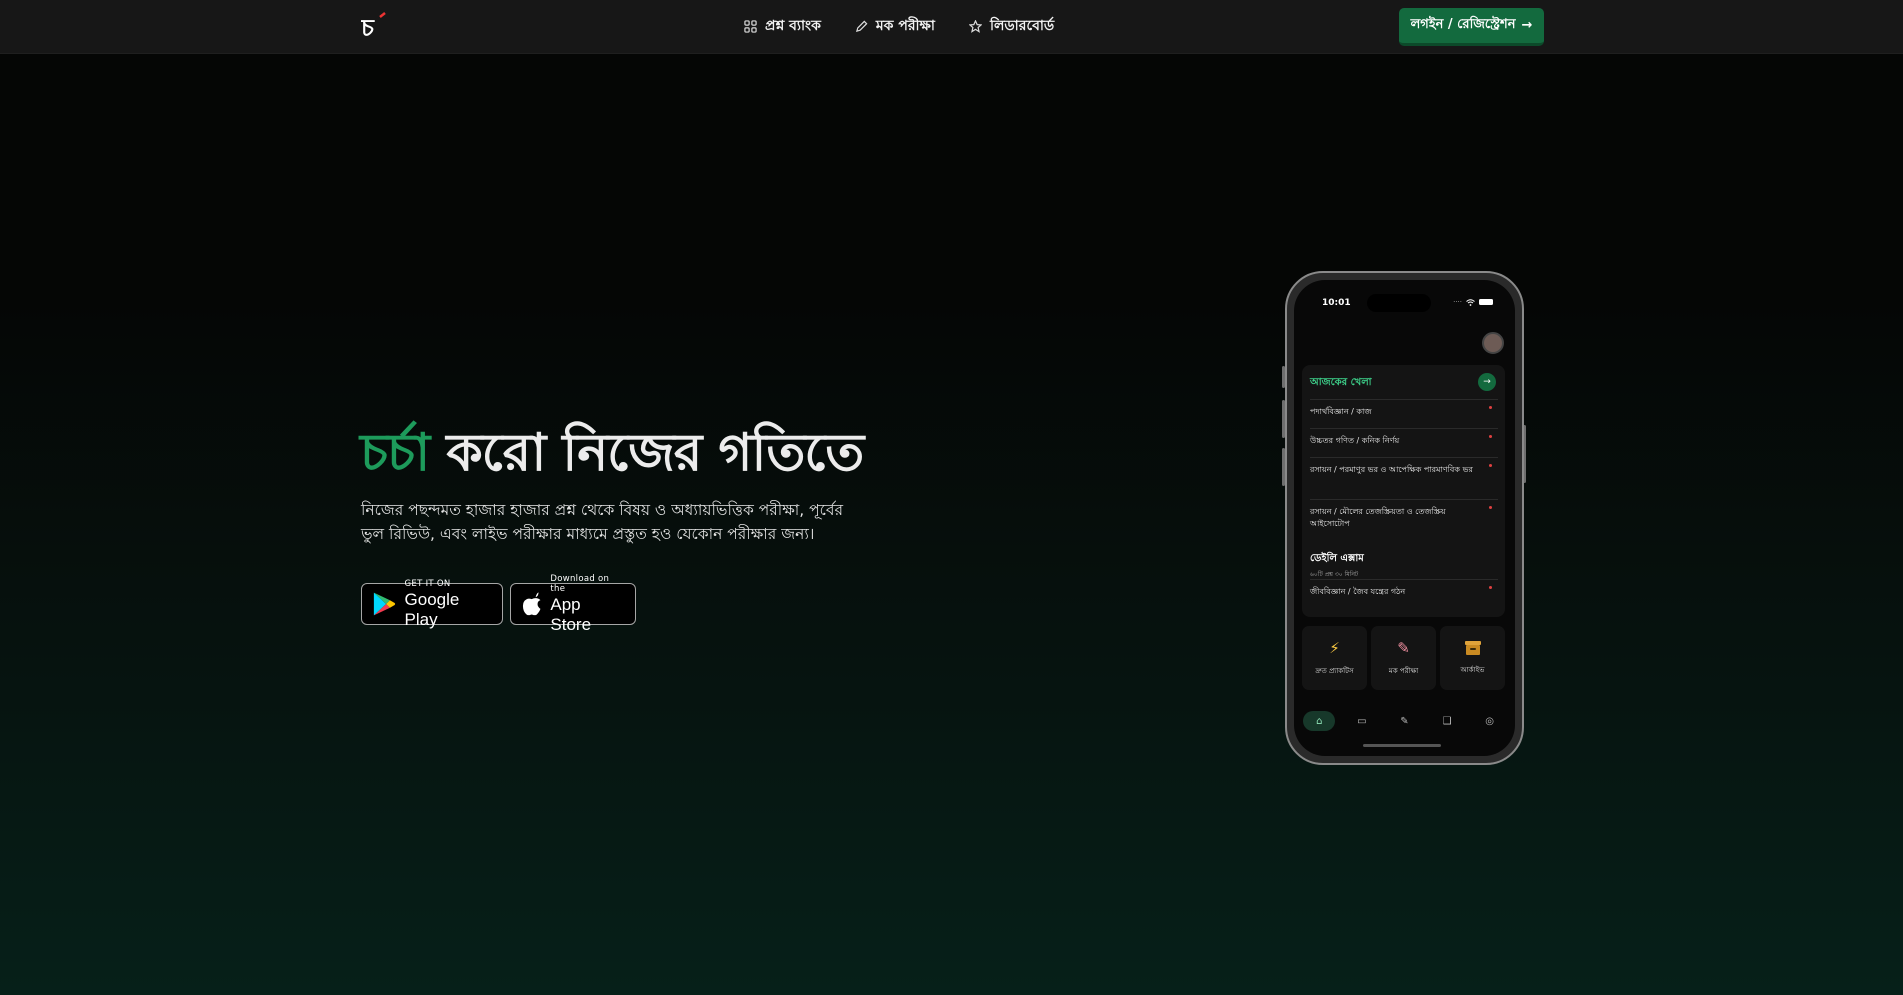 This screenshot has width=1903, height=995. I want to click on list-item: জীববিজ্ঞান / জৈব যন্ত্রের গঠন, so click(1404, 592).